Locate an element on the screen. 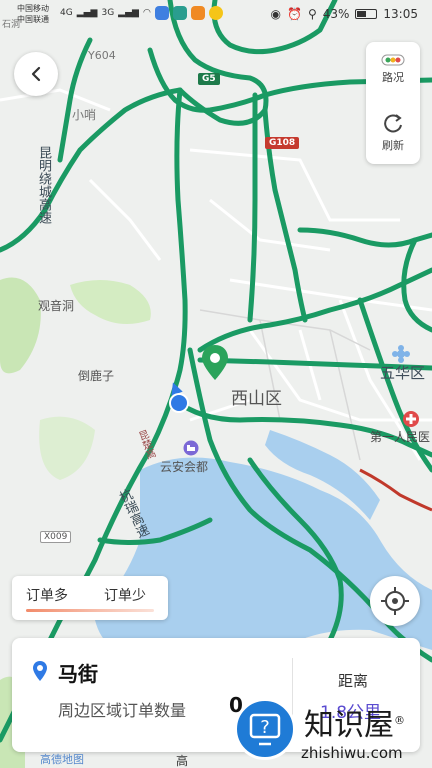 Image resolution: width=432 pixels, height=768 pixels. watermark-title-text: 知识屋 is located at coordinates (349, 725).